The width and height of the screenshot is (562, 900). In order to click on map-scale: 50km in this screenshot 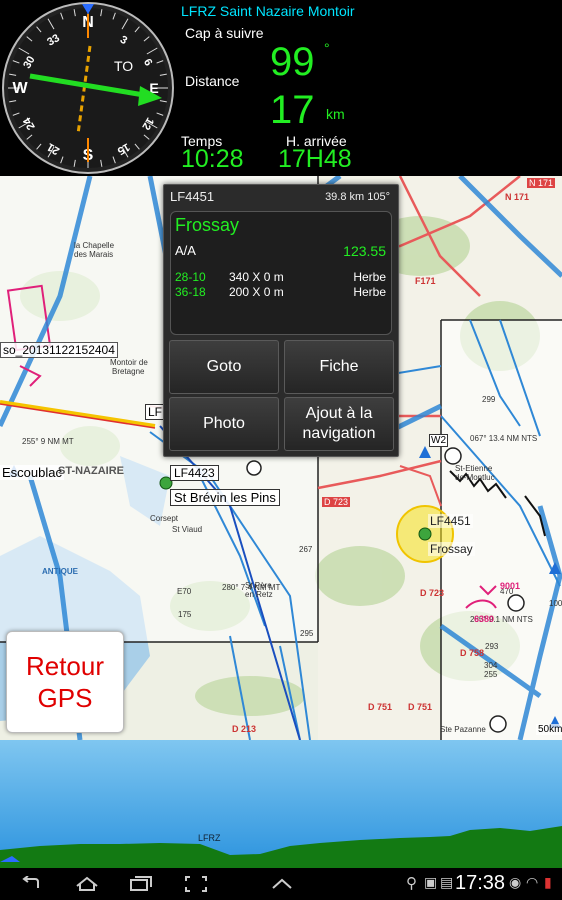, I will do `click(549, 729)`.